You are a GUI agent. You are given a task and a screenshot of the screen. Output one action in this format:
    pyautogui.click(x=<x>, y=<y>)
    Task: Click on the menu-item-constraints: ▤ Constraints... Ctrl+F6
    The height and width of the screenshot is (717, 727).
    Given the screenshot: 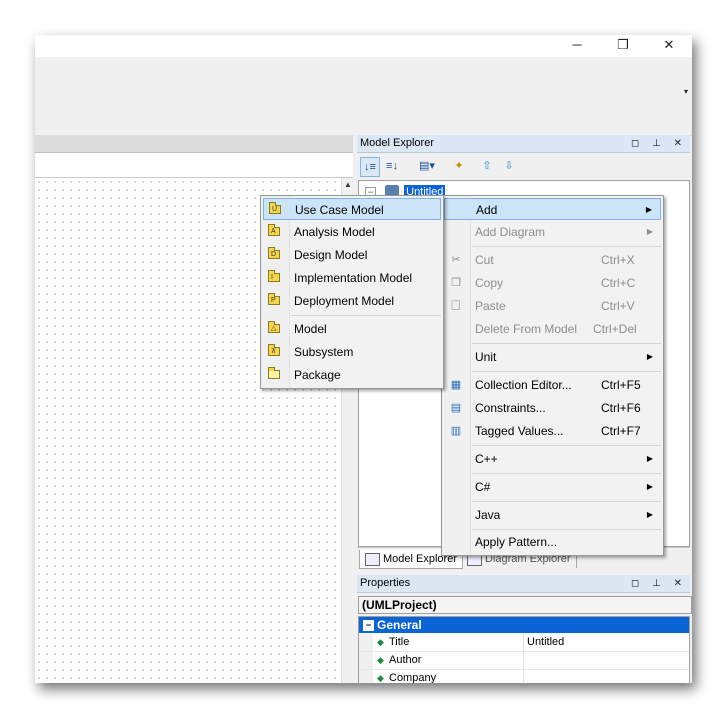 What is the action you would take?
    pyautogui.click(x=552, y=408)
    